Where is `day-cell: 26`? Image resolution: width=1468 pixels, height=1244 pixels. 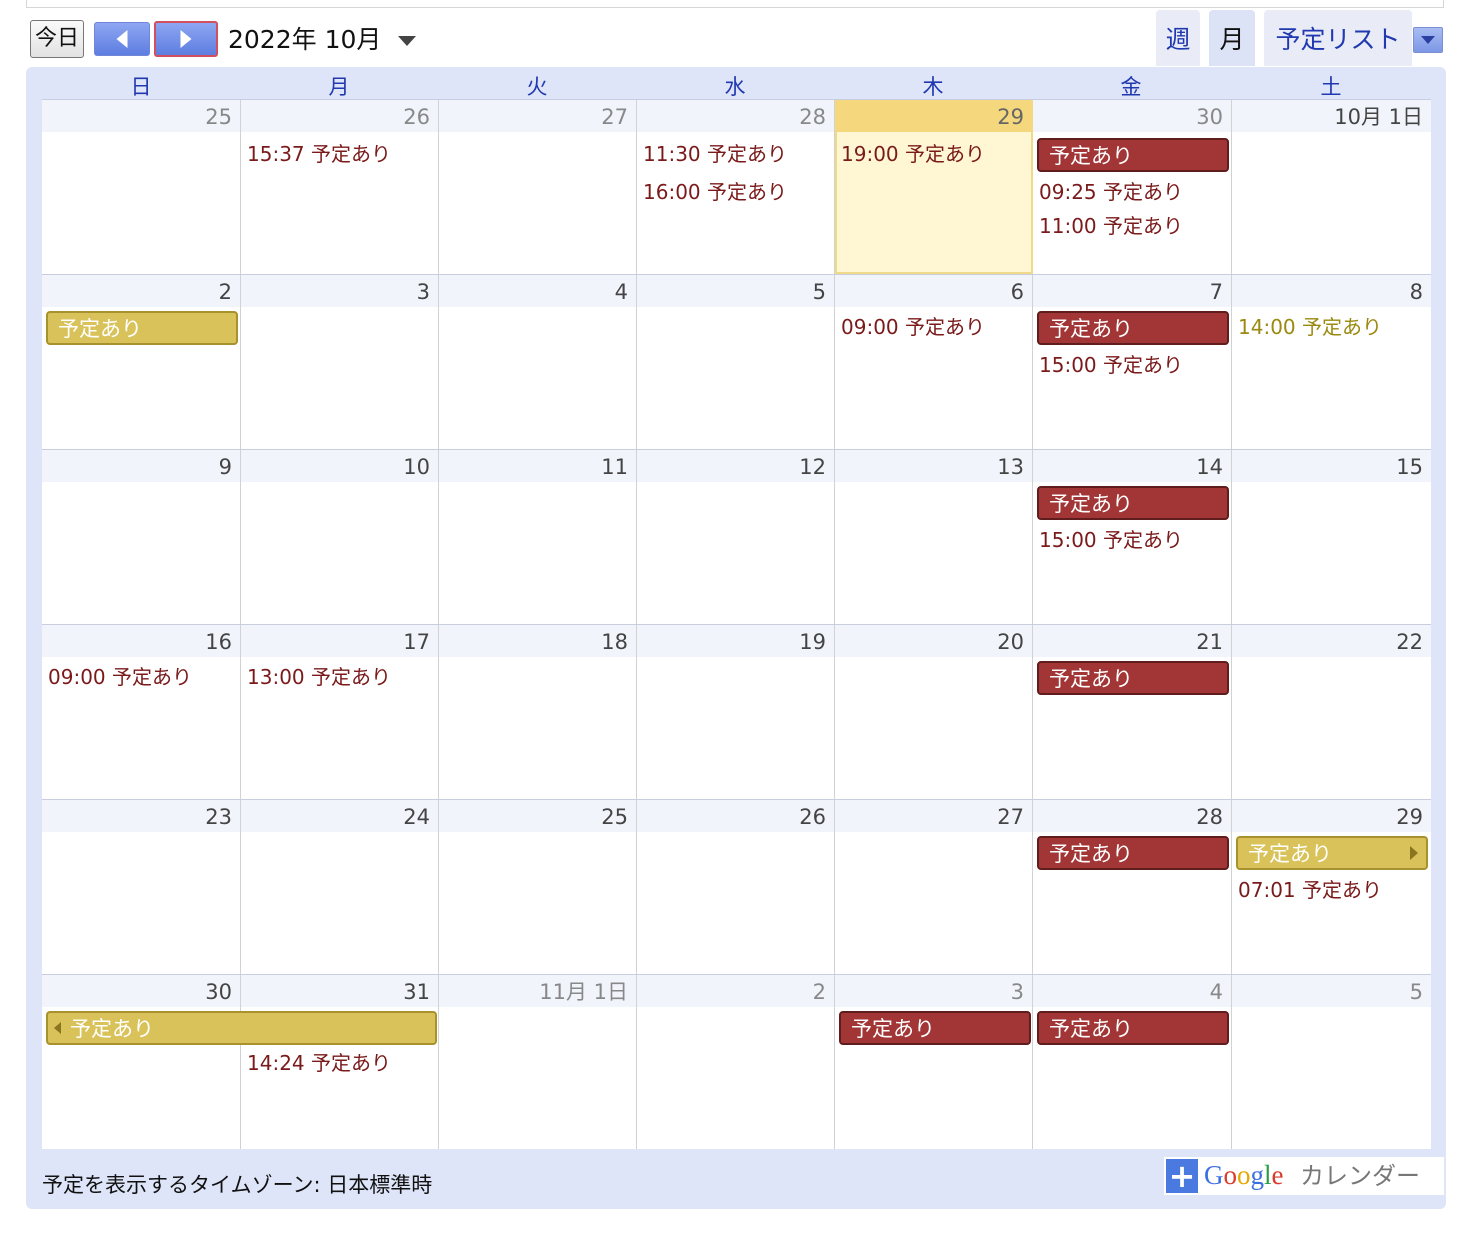
day-cell: 26 is located at coordinates (736, 887).